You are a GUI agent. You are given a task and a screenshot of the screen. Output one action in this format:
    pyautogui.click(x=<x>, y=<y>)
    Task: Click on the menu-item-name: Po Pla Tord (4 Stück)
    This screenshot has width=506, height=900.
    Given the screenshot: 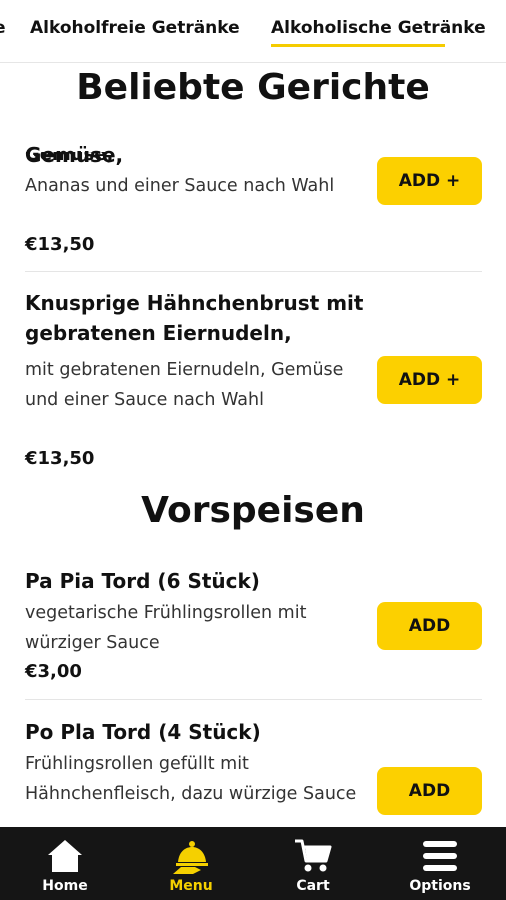 What is the action you would take?
    pyautogui.click(x=143, y=732)
    